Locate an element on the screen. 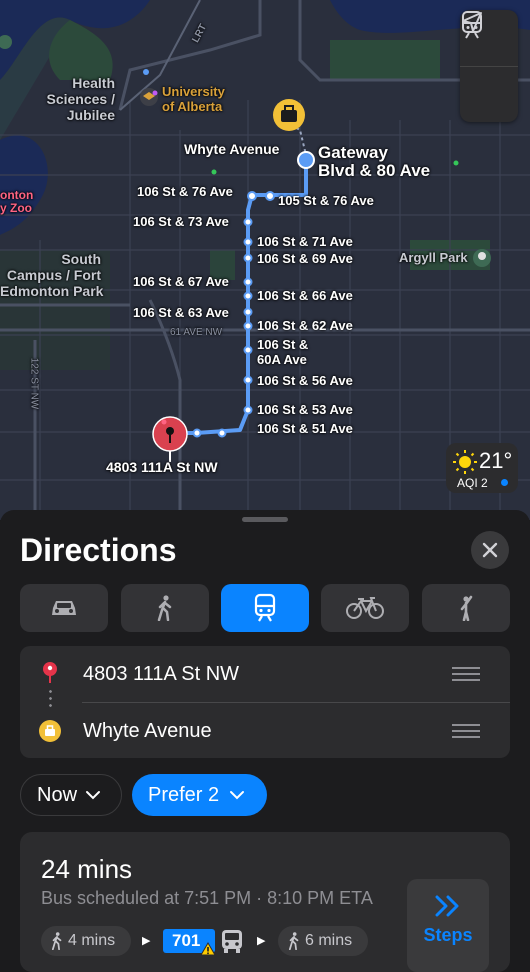 Image resolution: width=530 pixels, height=972 pixels. walk-duration: 6 mins is located at coordinates (329, 940).